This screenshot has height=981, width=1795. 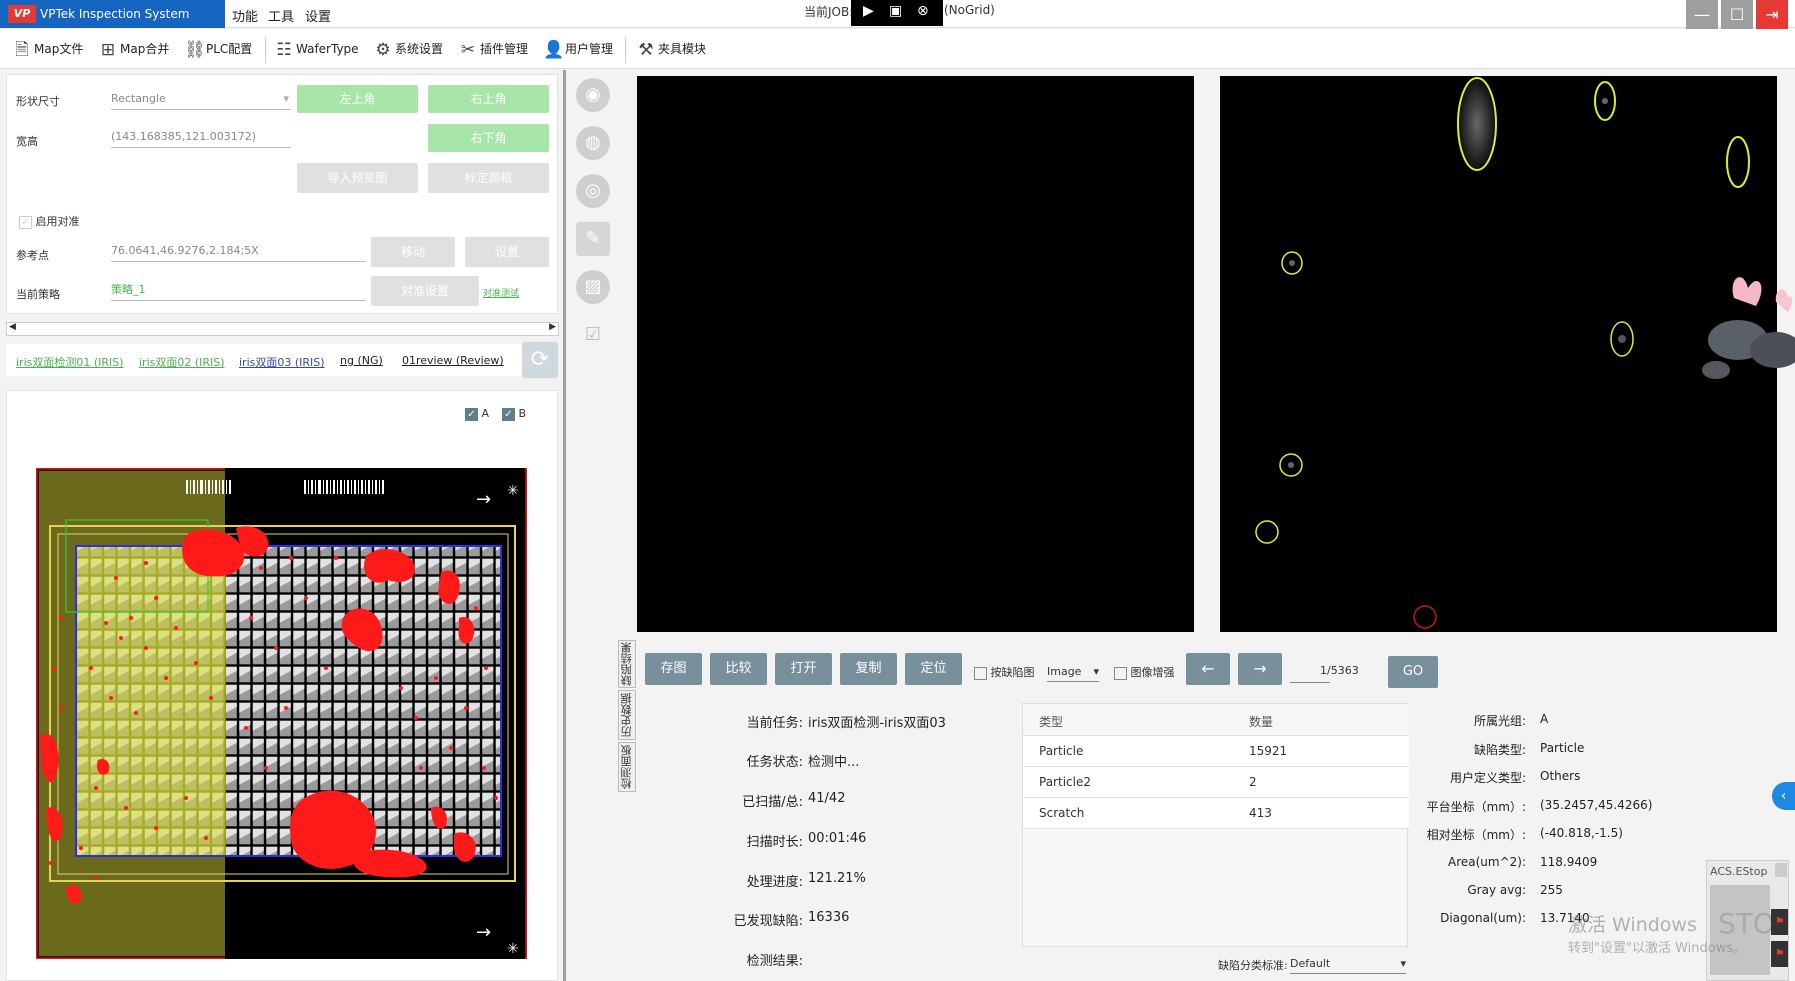 What do you see at coordinates (22, 14) in the screenshot?
I see `app-logo: VP` at bounding box center [22, 14].